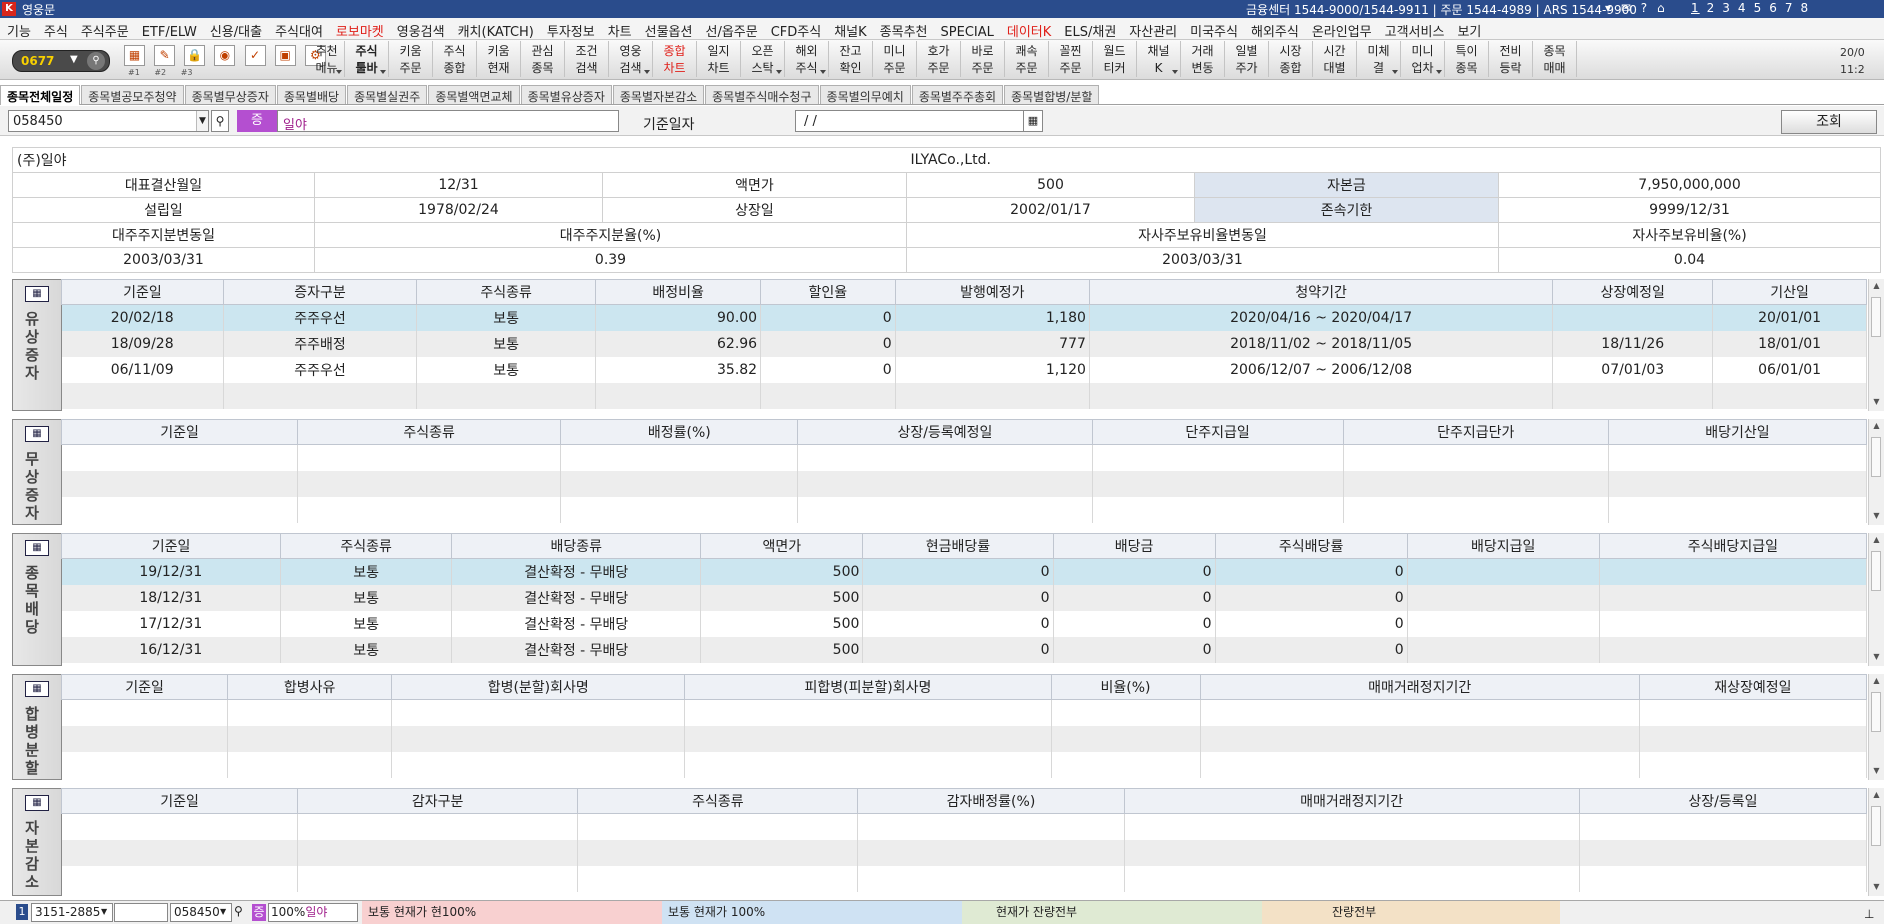 This screenshot has height=924, width=1884. What do you see at coordinates (367, 59) in the screenshot?
I see `toolbar-button: 주식 툴바` at bounding box center [367, 59].